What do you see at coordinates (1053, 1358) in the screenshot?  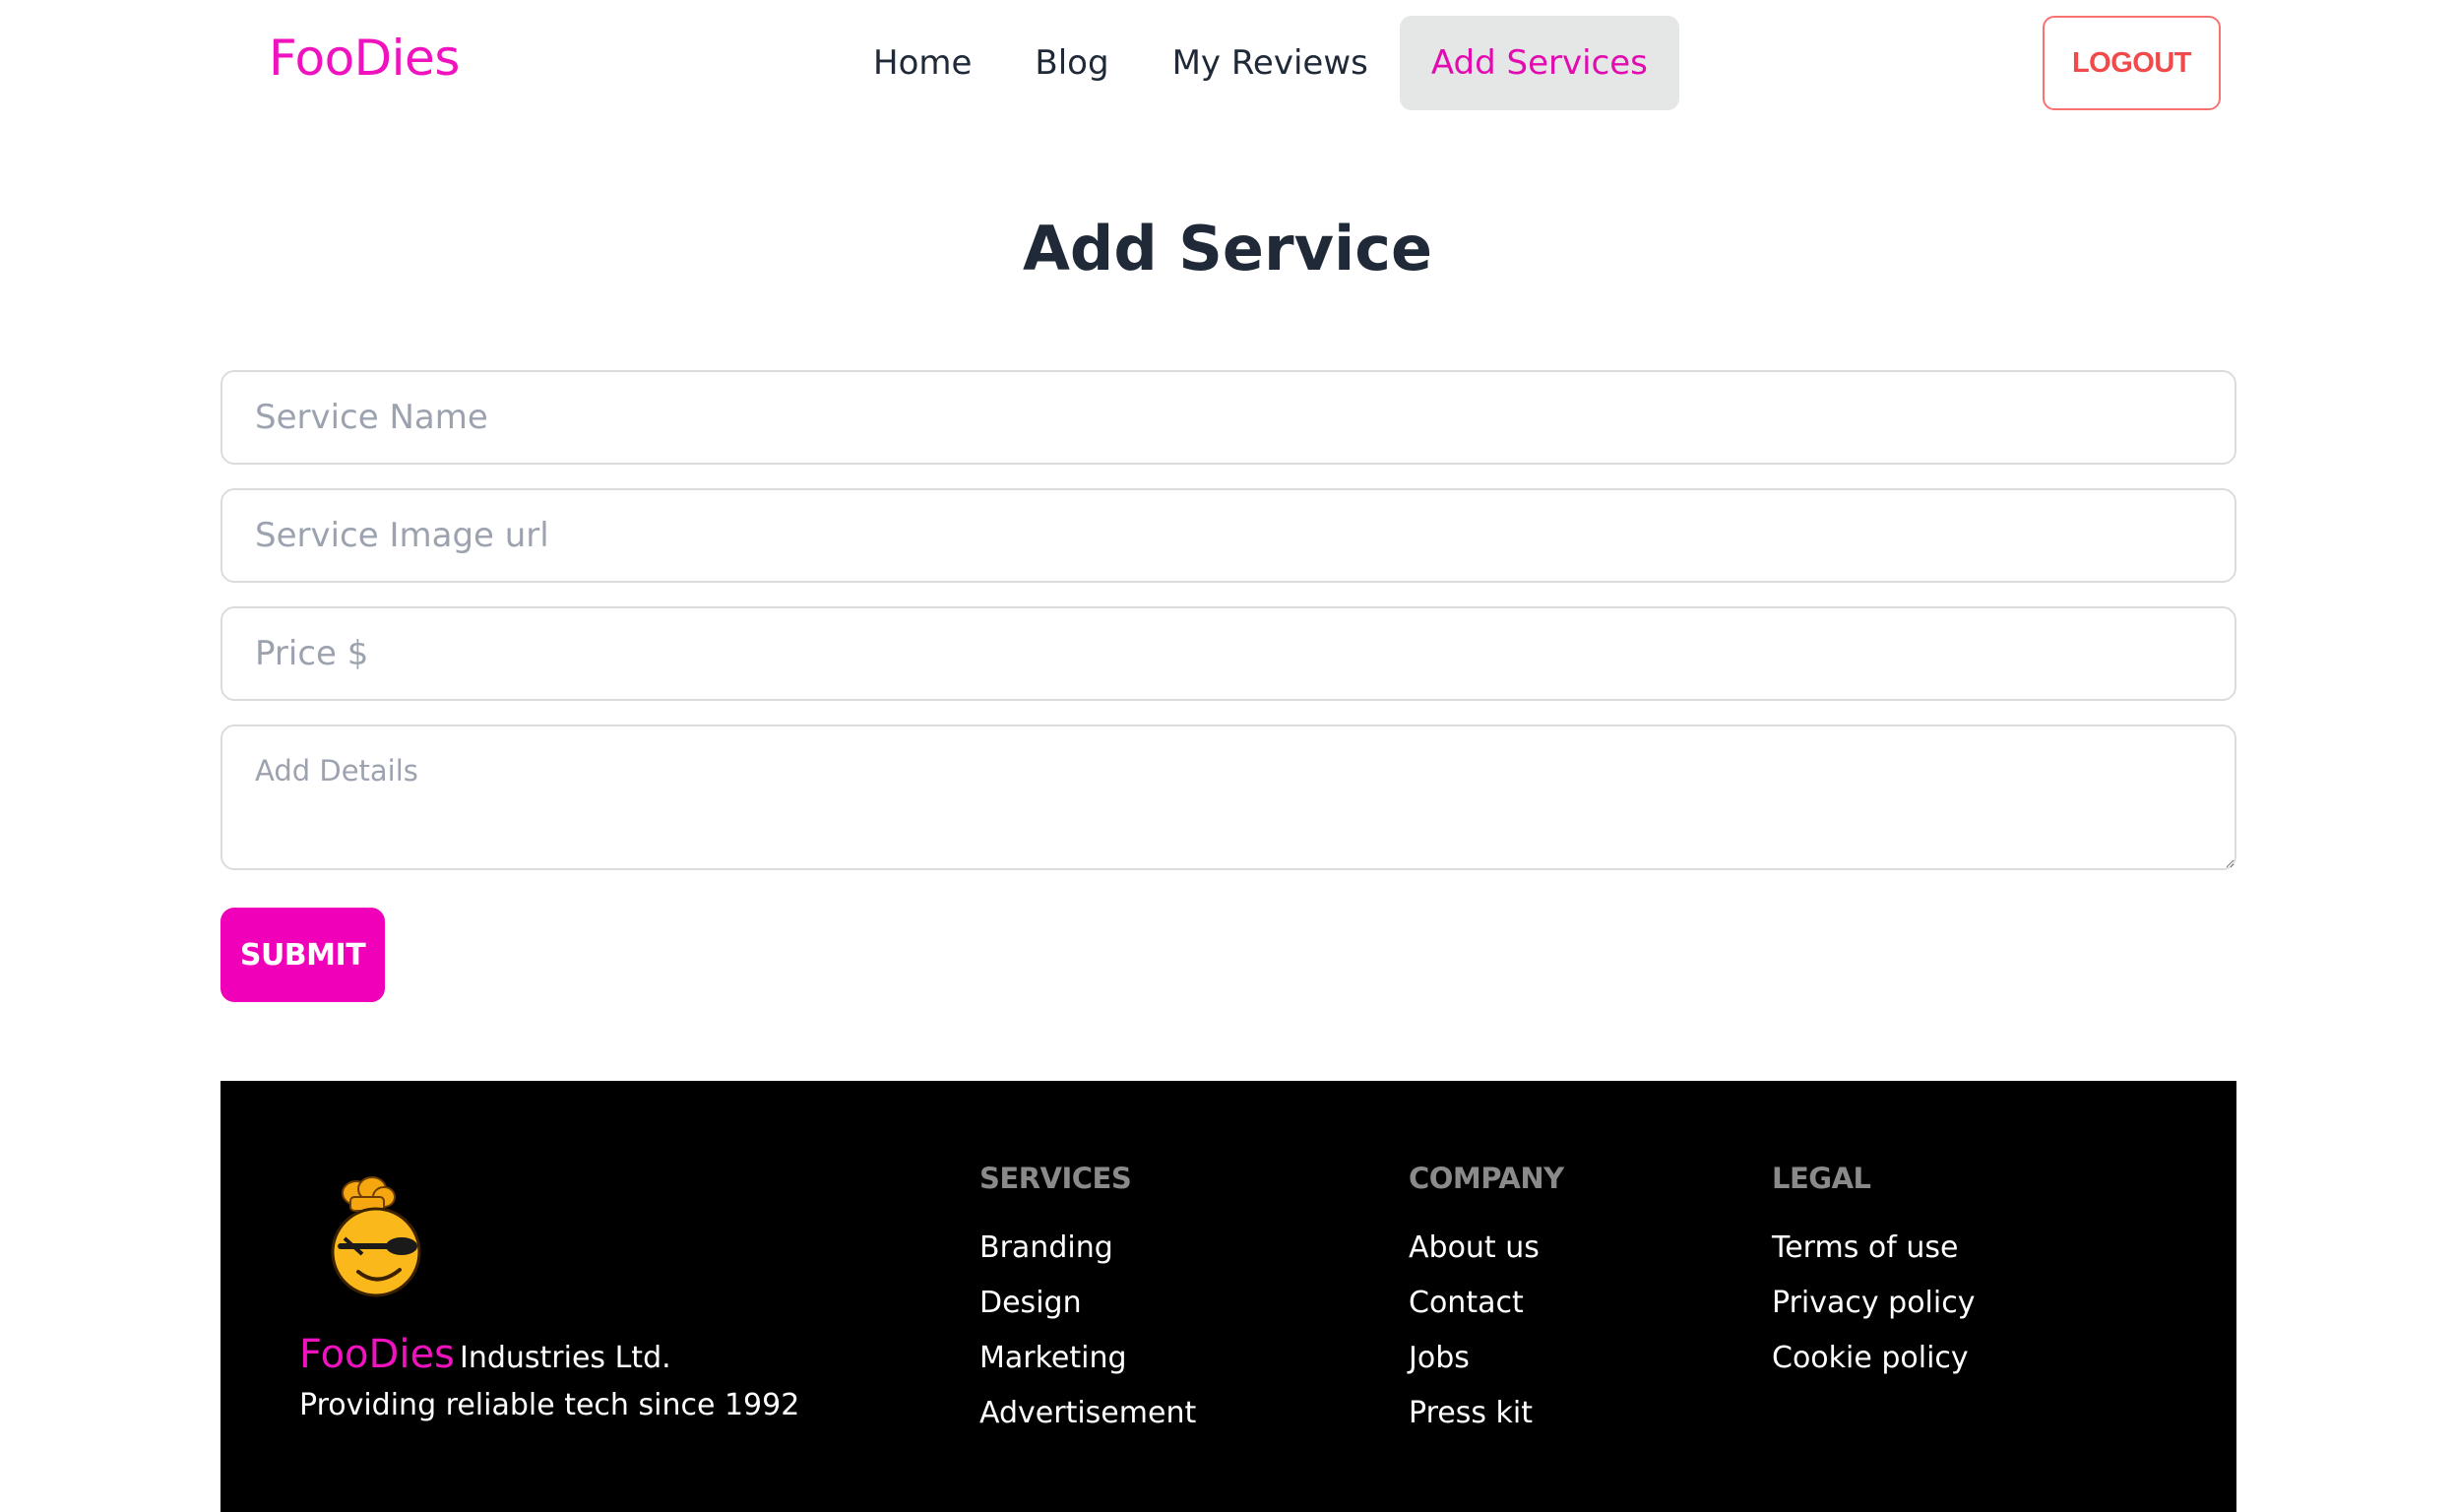 I see `footer-link-marketing: Marketing` at bounding box center [1053, 1358].